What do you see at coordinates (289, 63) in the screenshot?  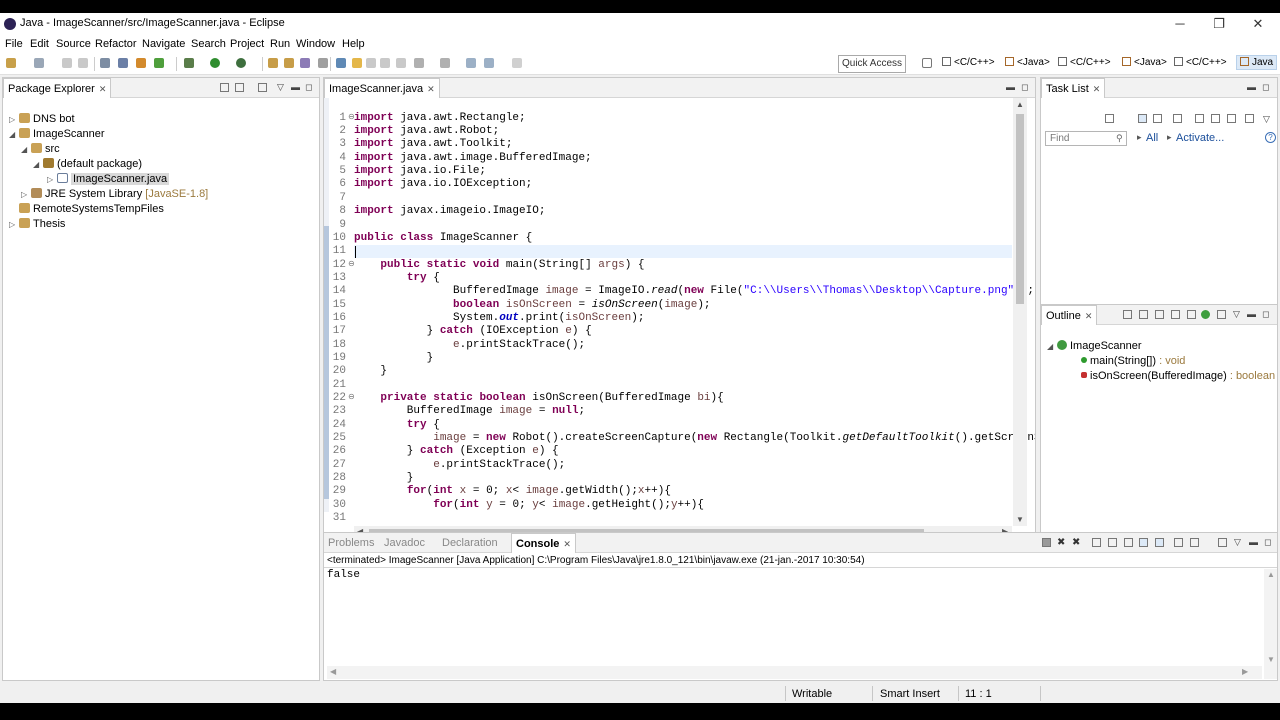 I see `new-package-icon` at bounding box center [289, 63].